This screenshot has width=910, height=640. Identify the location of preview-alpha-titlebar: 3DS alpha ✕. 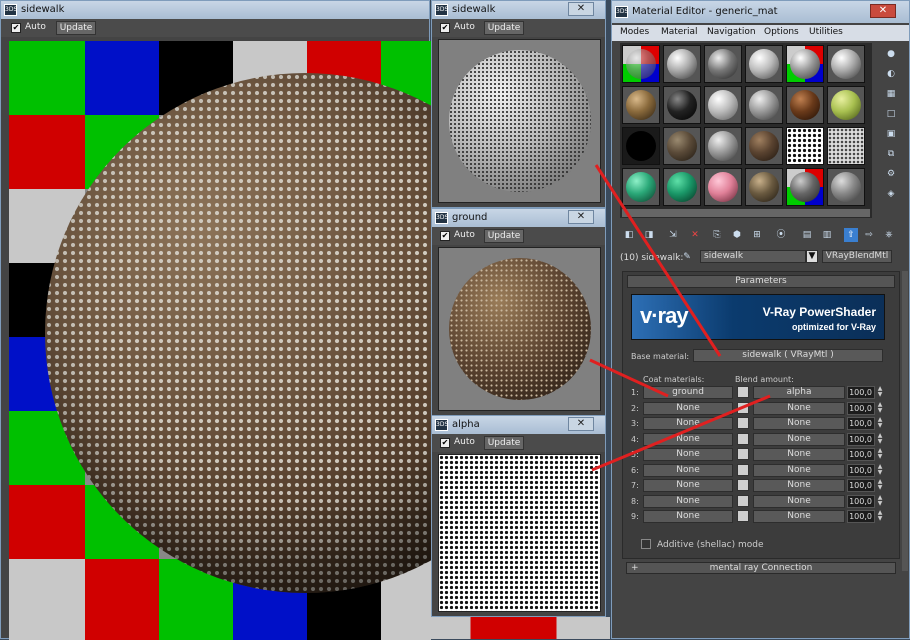
(518, 425).